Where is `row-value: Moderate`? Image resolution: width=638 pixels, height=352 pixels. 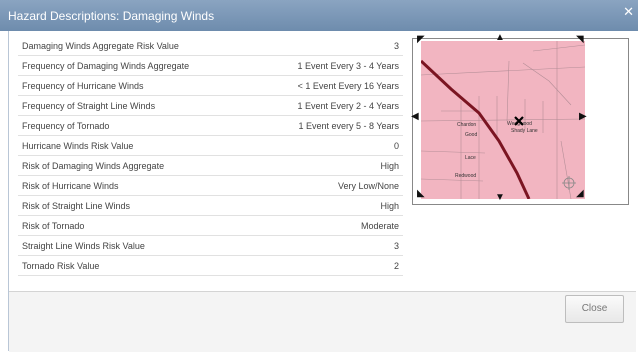
row-value: Moderate is located at coordinates (379, 226).